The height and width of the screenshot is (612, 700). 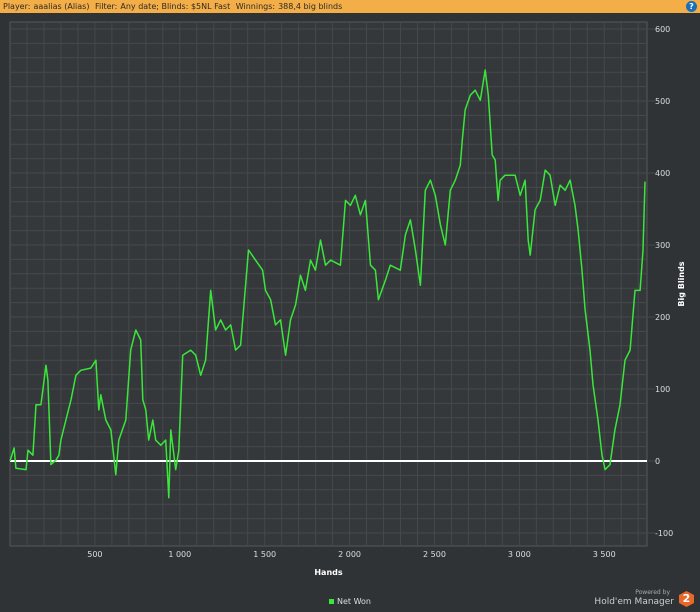 I want to click on product-name: Hold'em Manager, so click(x=634, y=602).